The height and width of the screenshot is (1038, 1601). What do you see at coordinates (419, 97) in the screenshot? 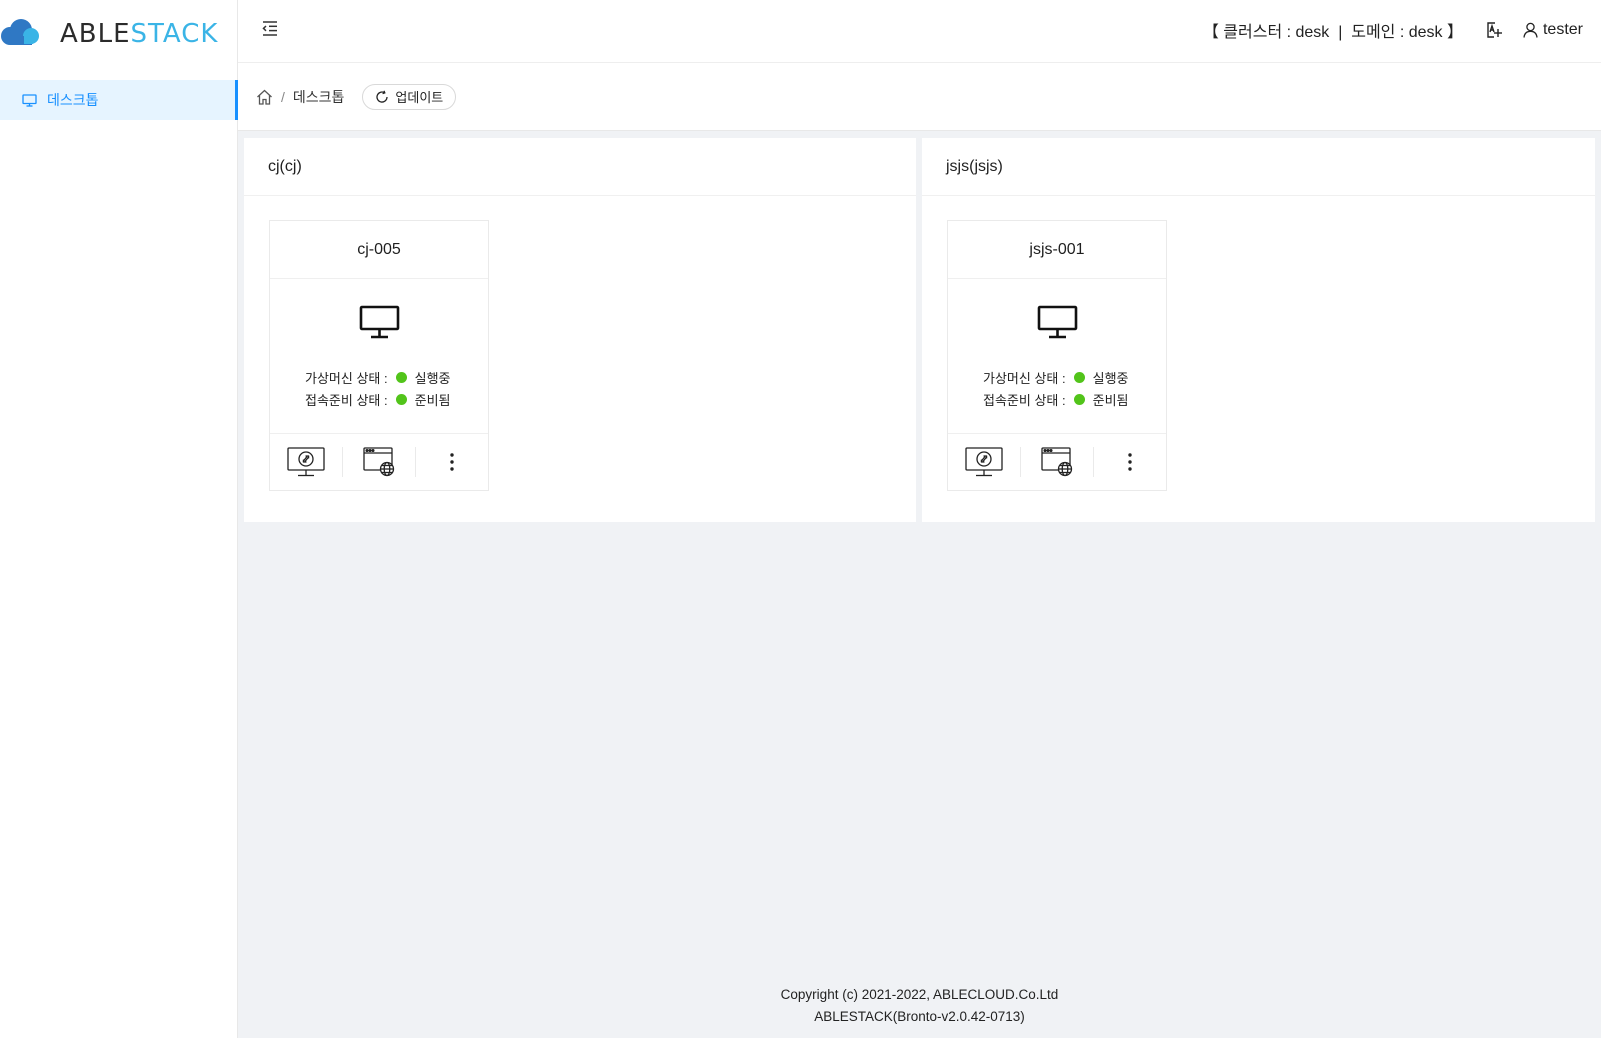
I see `update-button-label: 업데이트` at bounding box center [419, 97].